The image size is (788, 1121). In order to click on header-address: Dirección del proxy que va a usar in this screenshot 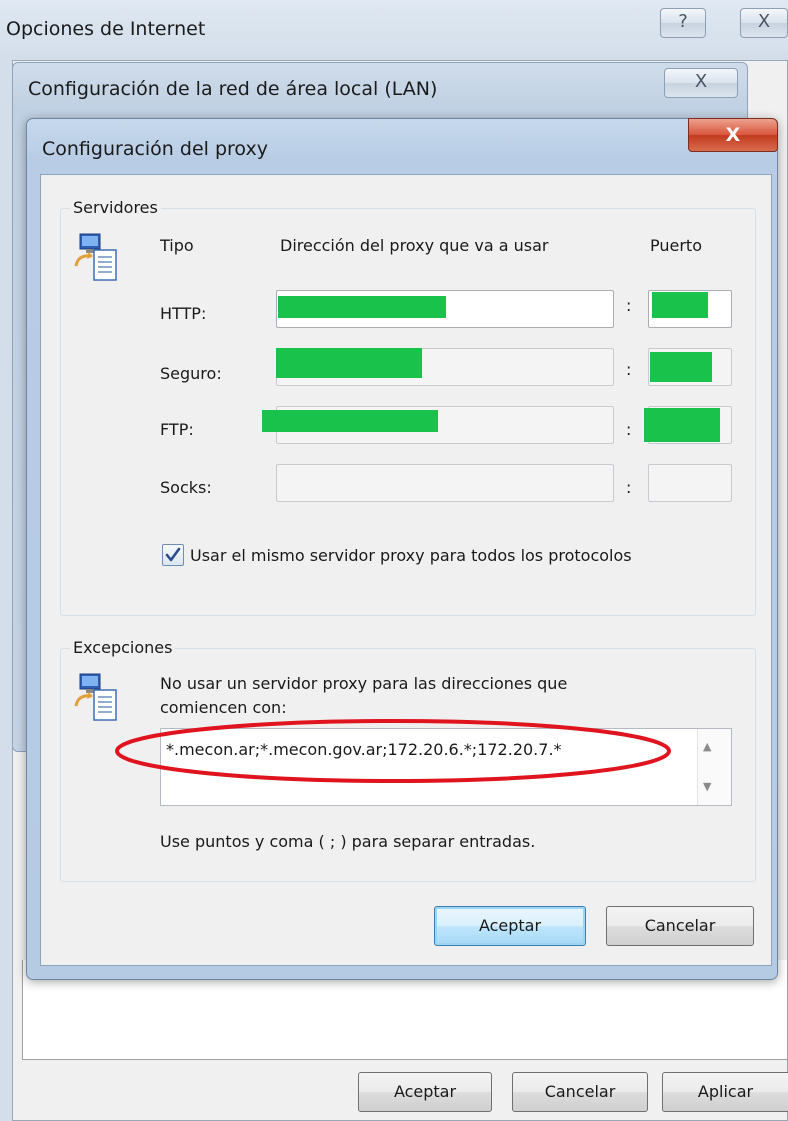, I will do `click(414, 245)`.